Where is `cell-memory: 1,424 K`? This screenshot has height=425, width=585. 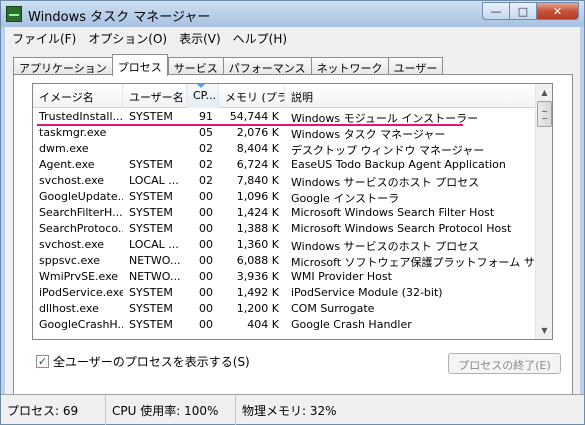
cell-memory: 1,424 K is located at coordinates (257, 212).